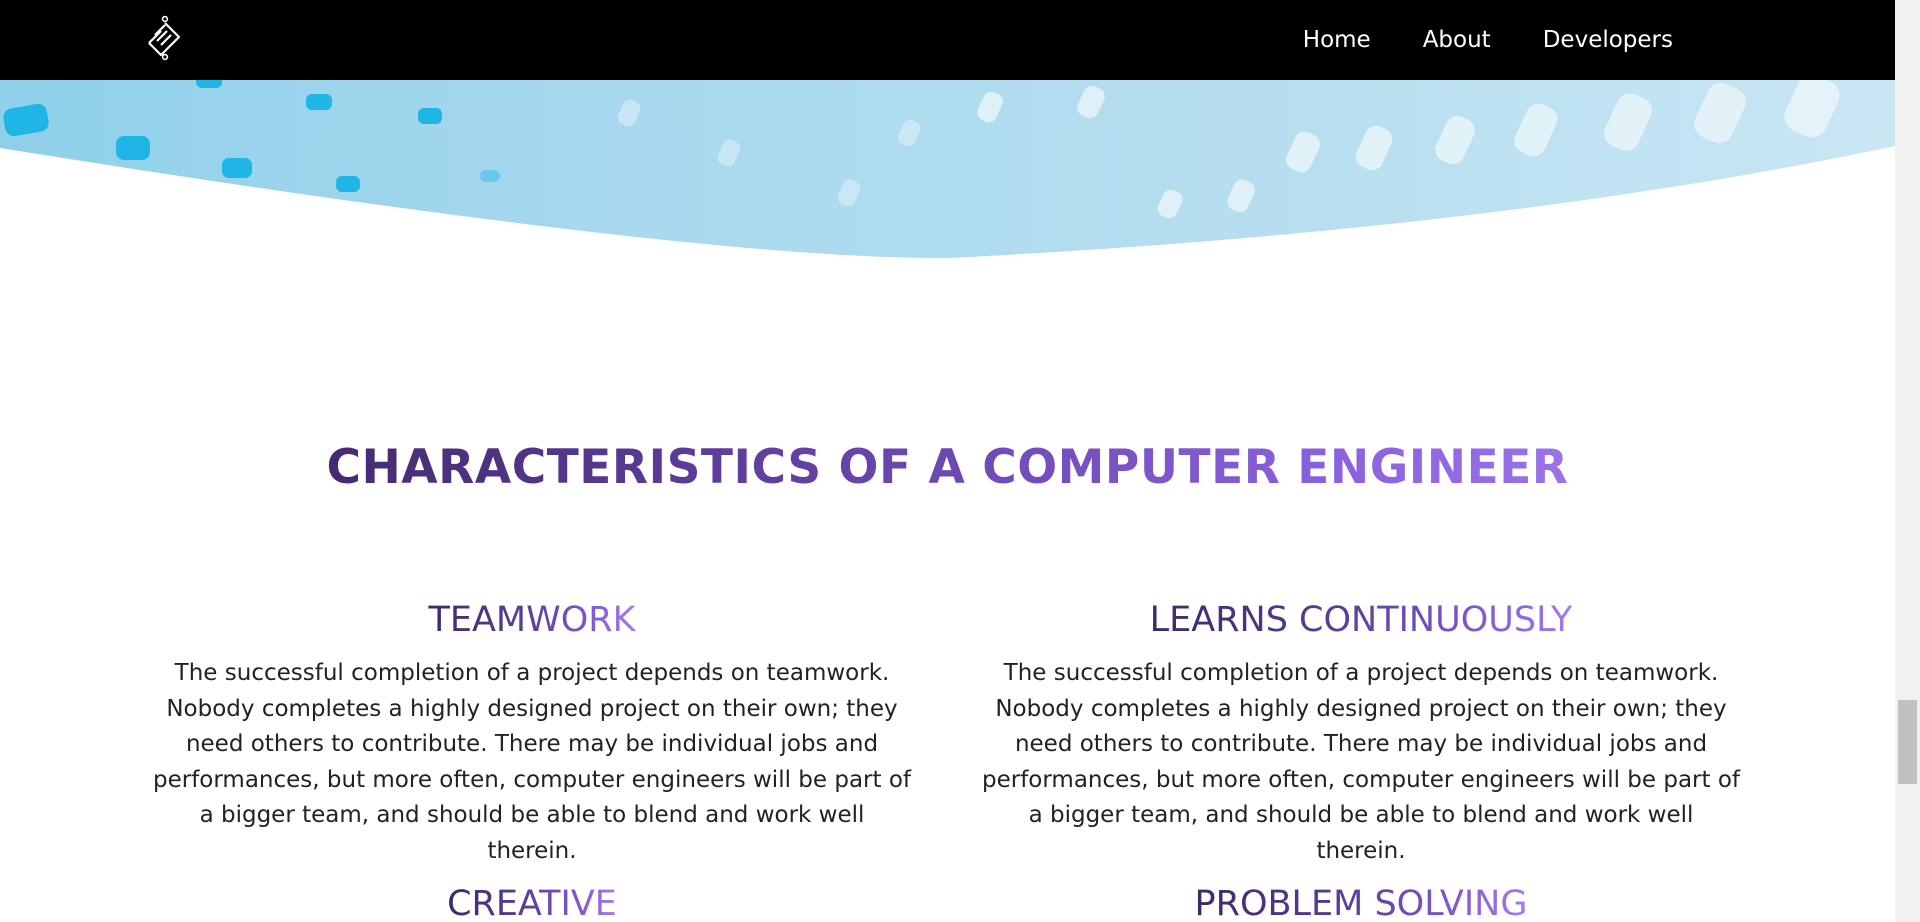  Describe the element at coordinates (1361, 620) in the screenshot. I see `characteristic-heading: LEARNS CONTINUOUSLY` at that location.